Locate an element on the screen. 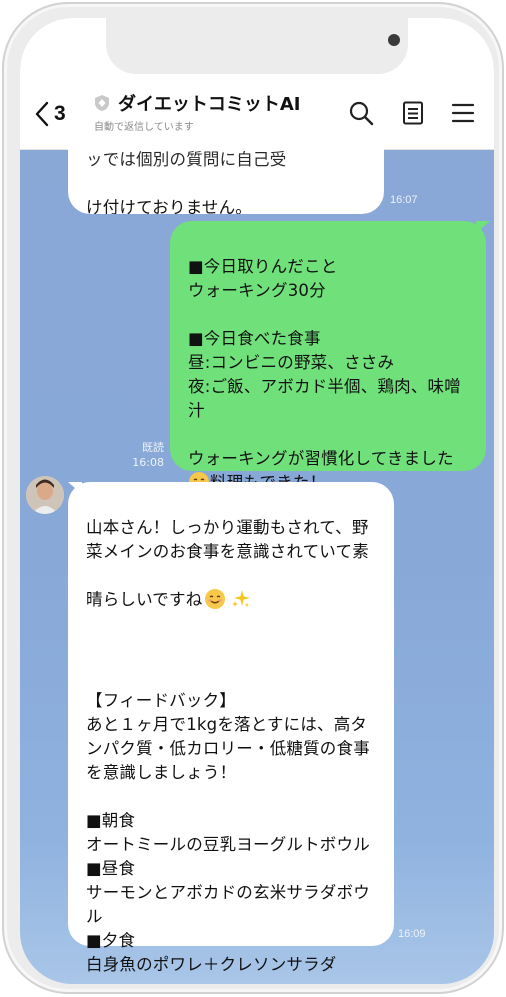 The image size is (506, 997). notes-button is located at coordinates (413, 113).